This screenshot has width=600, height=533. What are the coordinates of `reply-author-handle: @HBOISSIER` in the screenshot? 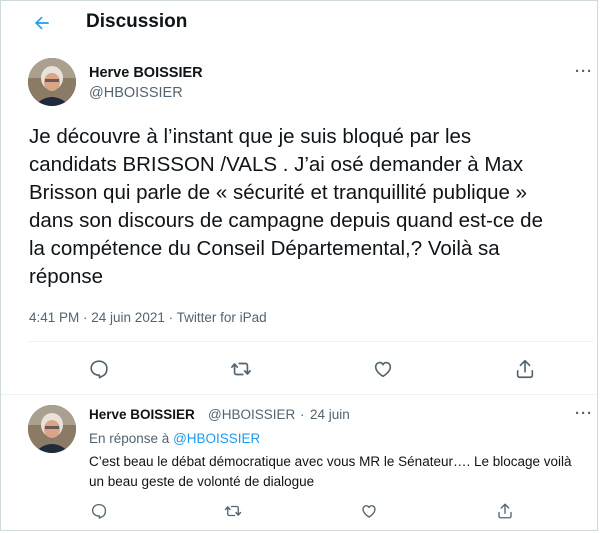 It's located at (251, 414).